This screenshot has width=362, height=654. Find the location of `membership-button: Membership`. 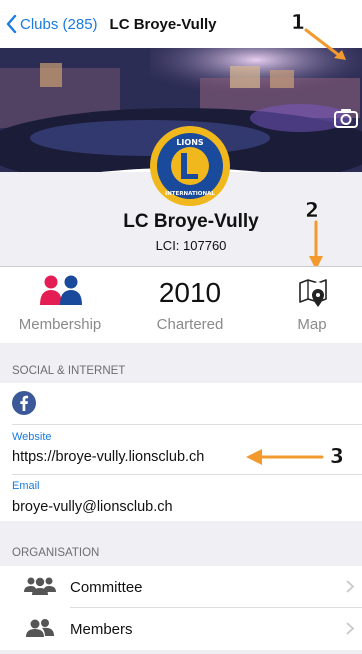

membership-button: Membership is located at coordinates (60, 305).